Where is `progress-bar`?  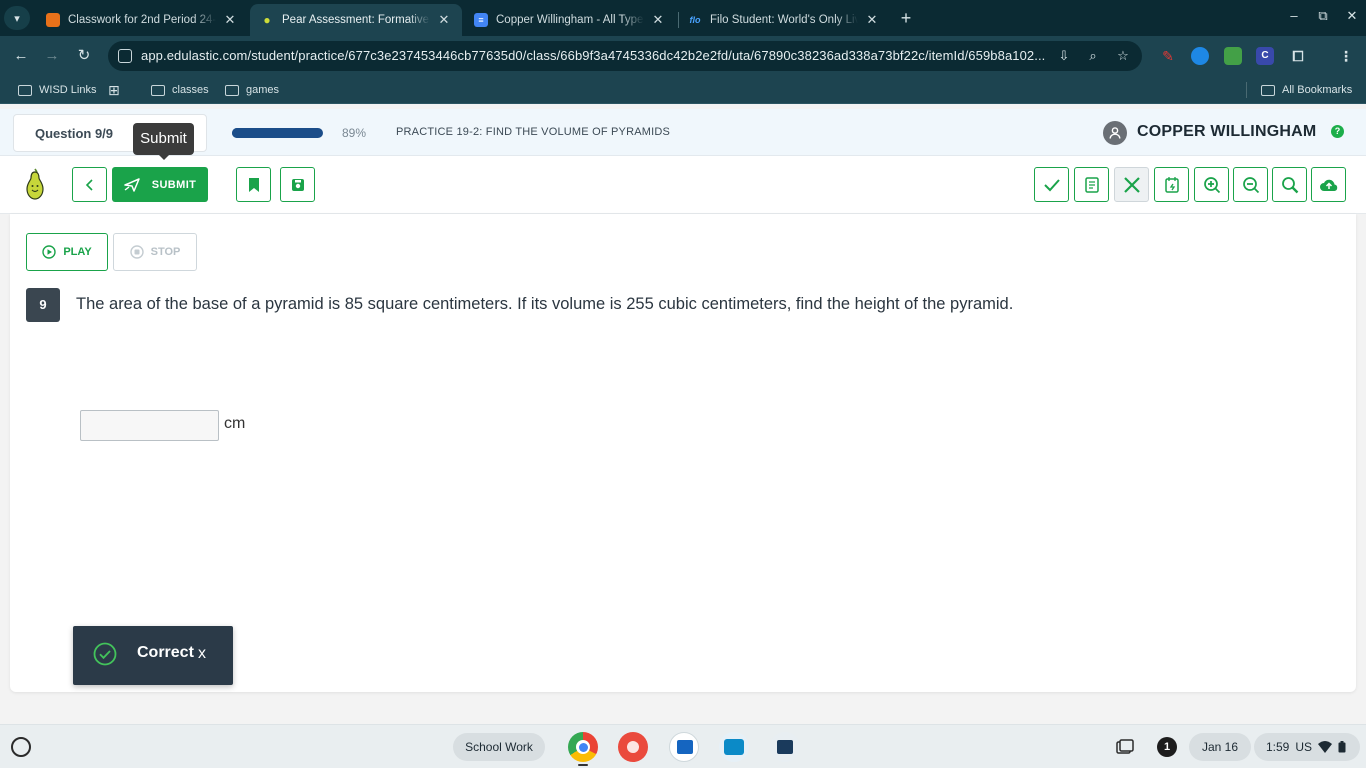 progress-bar is located at coordinates (277, 133).